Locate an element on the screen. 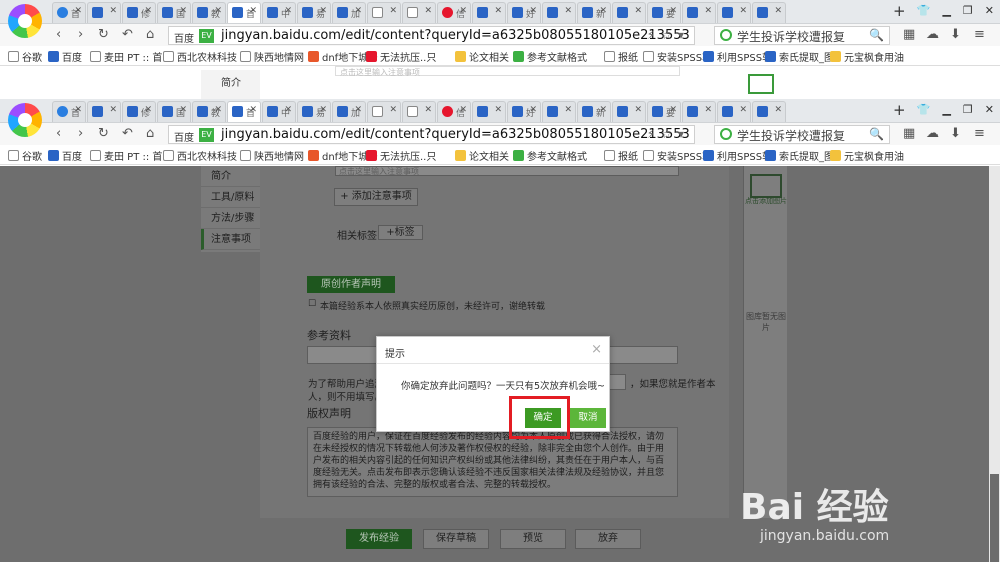 This screenshot has width=1000, height=562. preview-button: 预览 is located at coordinates (533, 539).